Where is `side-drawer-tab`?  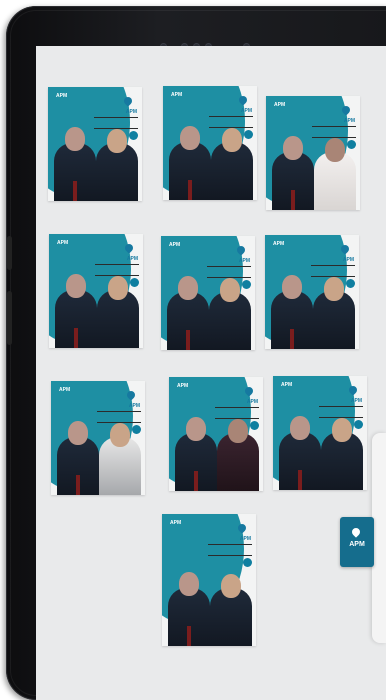 side-drawer-tab is located at coordinates (379, 538).